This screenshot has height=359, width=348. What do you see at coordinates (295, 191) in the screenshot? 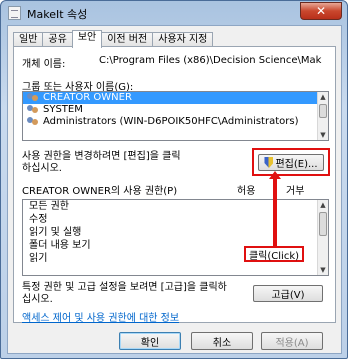
I see `deny-column-header: 거부` at bounding box center [295, 191].